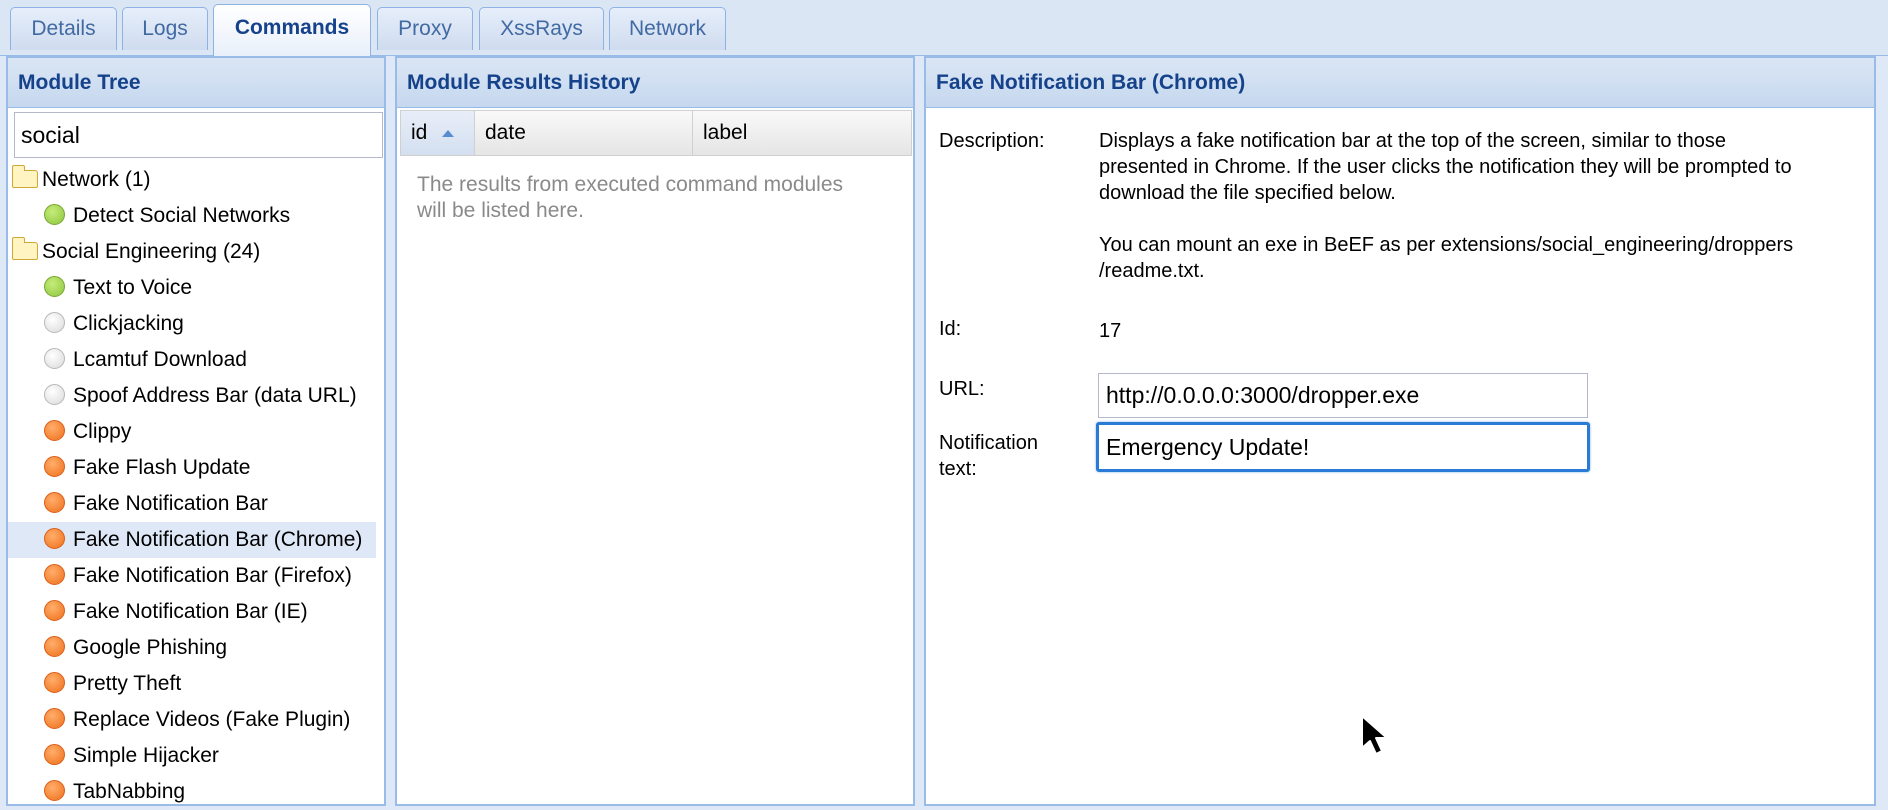 The width and height of the screenshot is (1888, 810). I want to click on tree-module: Lcamtuf Download, so click(198, 360).